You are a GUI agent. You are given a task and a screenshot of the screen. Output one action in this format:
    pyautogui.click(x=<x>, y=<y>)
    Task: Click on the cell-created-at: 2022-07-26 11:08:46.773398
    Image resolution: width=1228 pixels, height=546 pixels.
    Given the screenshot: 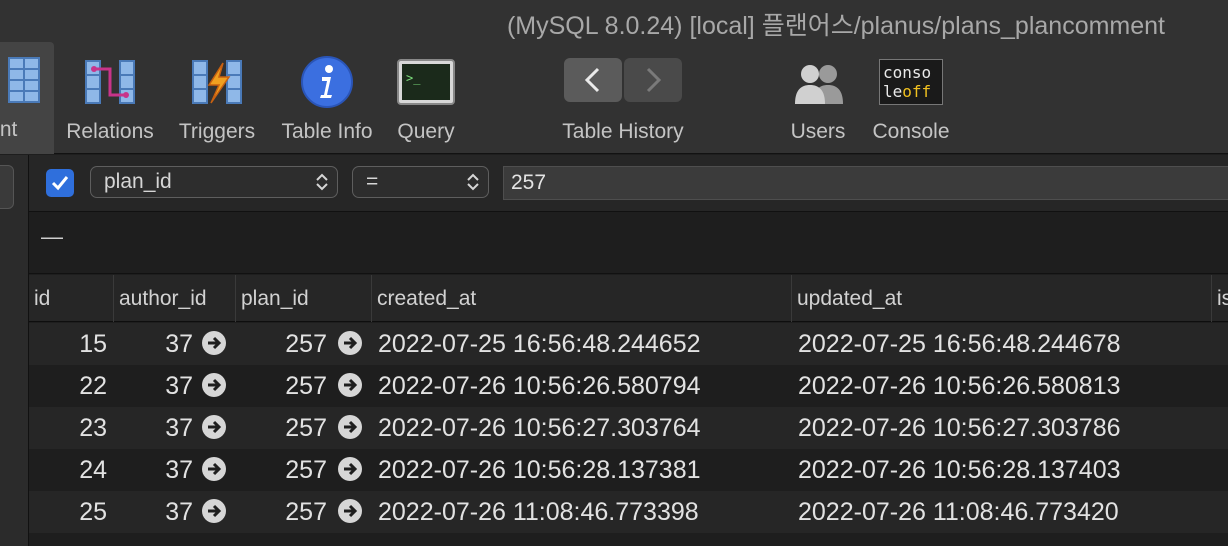 What is the action you would take?
    pyautogui.click(x=538, y=512)
    